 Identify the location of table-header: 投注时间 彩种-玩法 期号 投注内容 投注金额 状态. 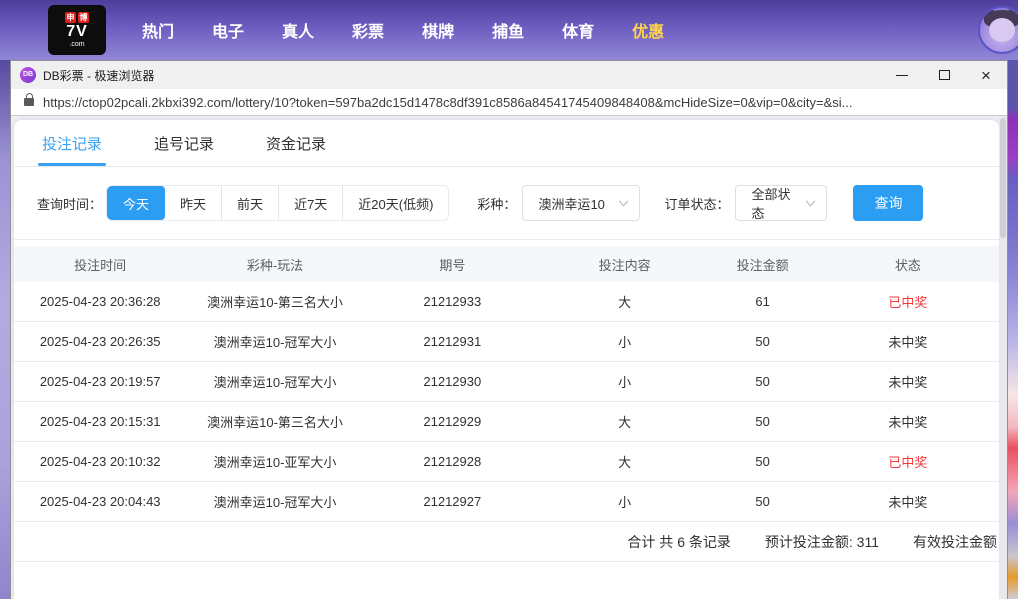
(506, 264).